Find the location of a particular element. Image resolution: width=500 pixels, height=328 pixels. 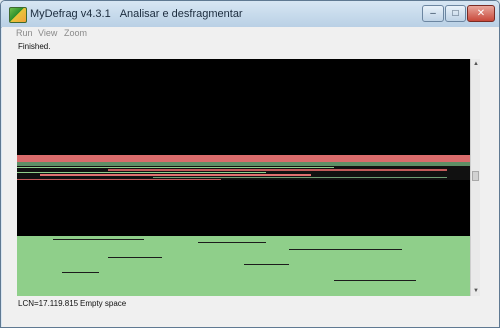

minimize-button: – is located at coordinates (433, 13).